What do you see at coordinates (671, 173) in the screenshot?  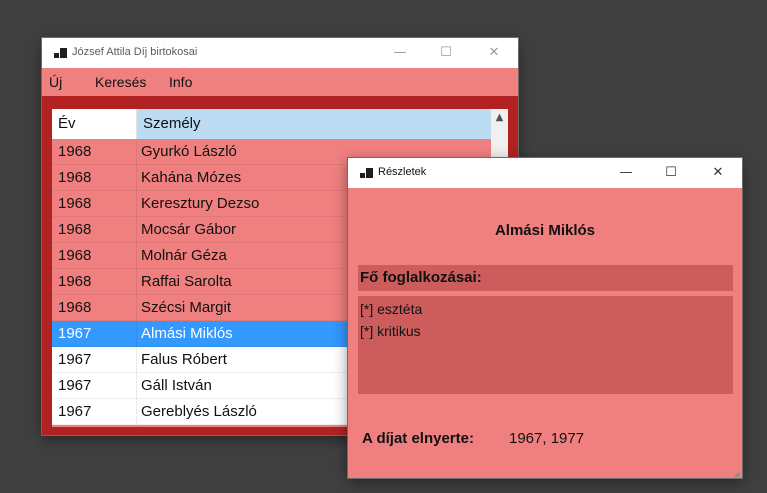 I see `details-maximize-button: ☐` at bounding box center [671, 173].